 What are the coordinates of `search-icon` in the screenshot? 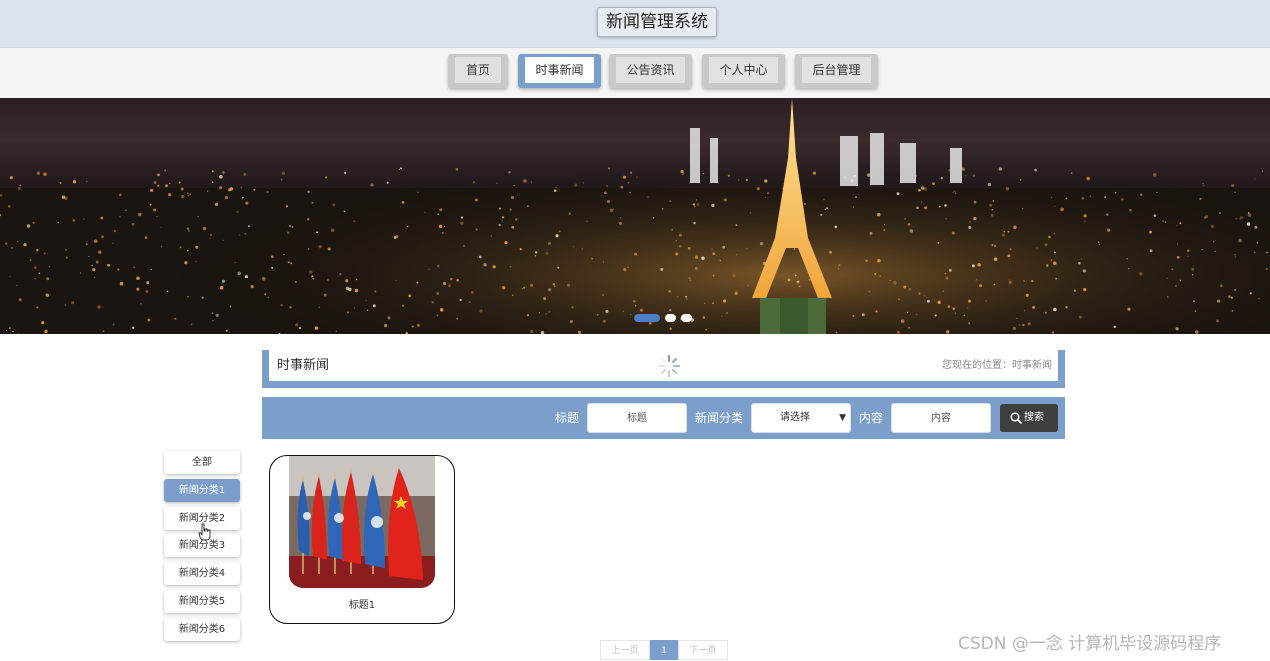 It's located at (1016, 418).